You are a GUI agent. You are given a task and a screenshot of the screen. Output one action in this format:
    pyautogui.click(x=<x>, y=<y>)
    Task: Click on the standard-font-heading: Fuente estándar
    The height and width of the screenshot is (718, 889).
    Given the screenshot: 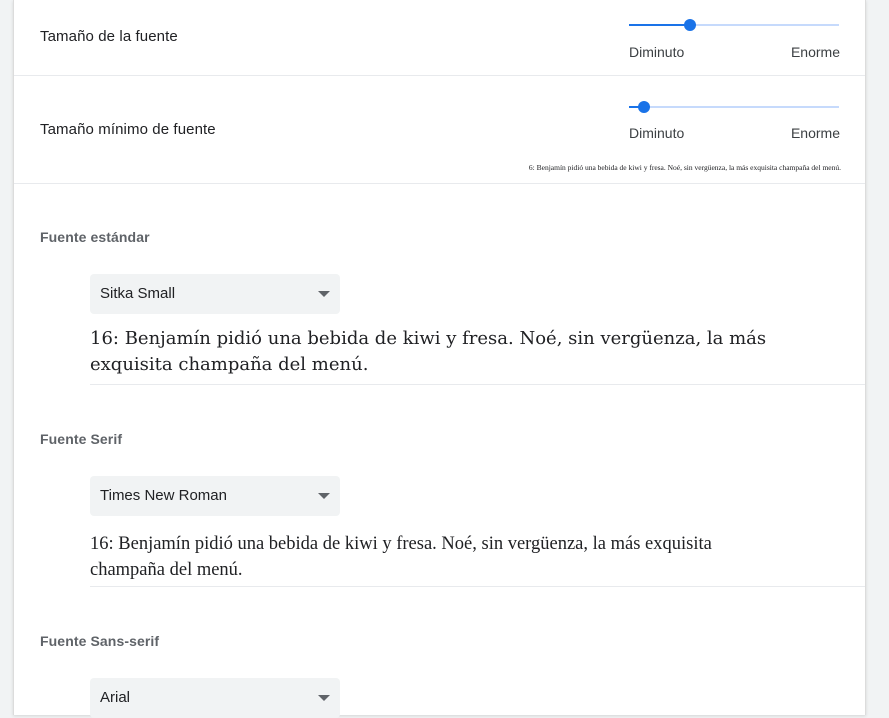 What is the action you would take?
    pyautogui.click(x=95, y=237)
    